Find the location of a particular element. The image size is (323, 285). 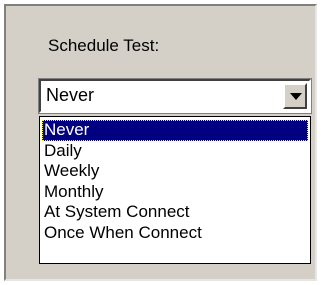

schedule-dropdown-value: Never is located at coordinates (70, 95).